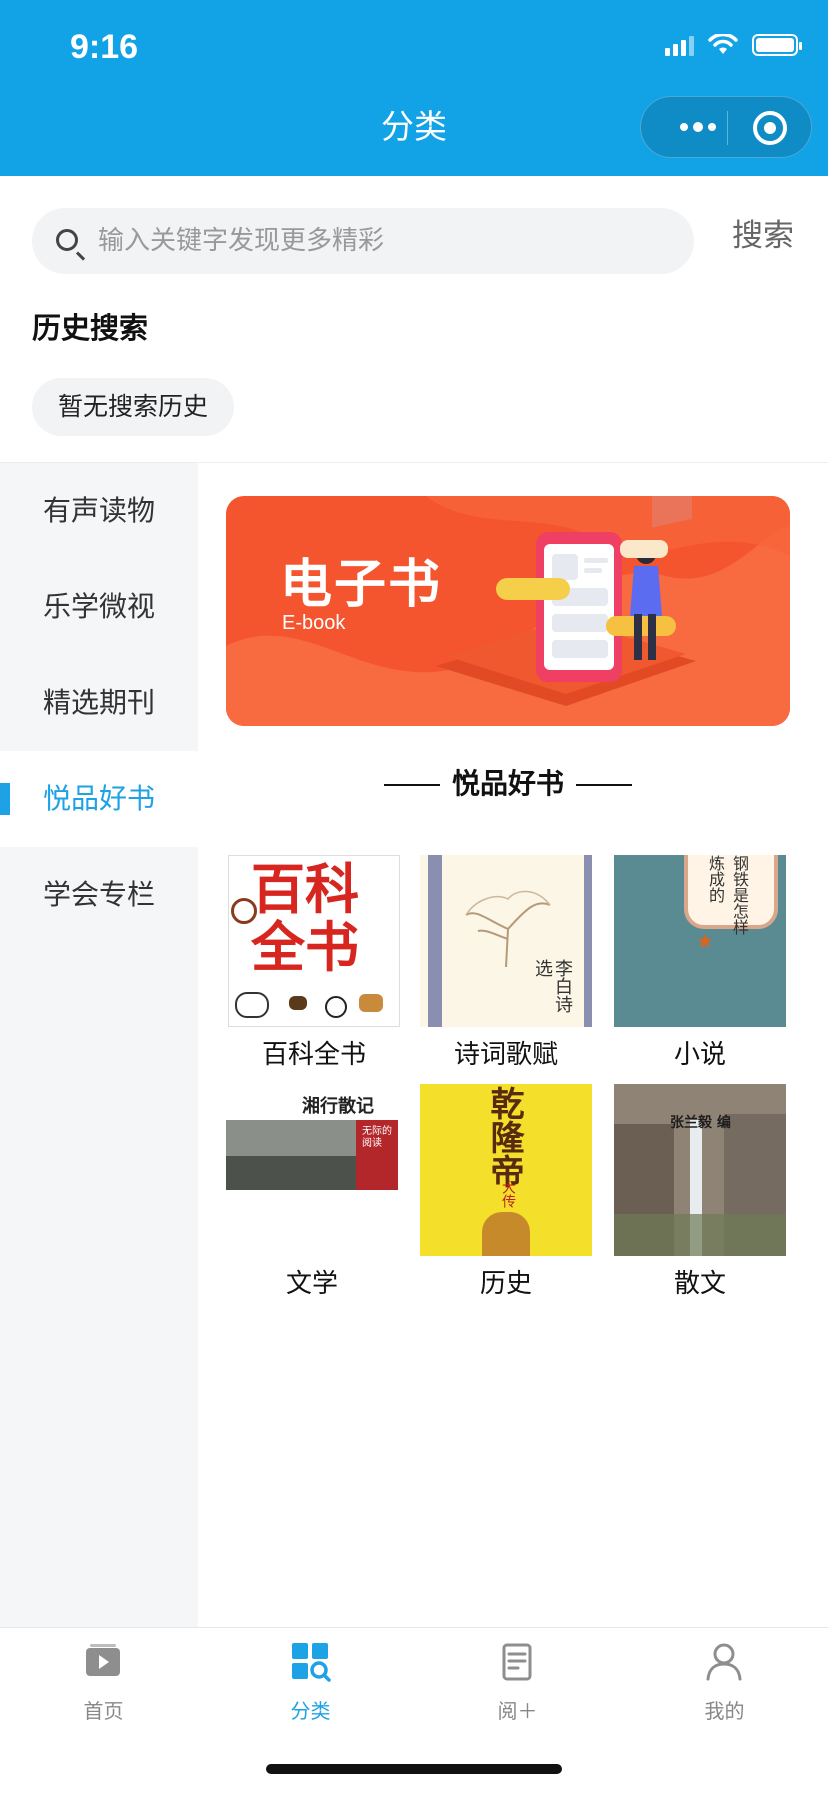  Describe the element at coordinates (699, 1055) in the screenshot. I see `book-label: 小说` at that location.